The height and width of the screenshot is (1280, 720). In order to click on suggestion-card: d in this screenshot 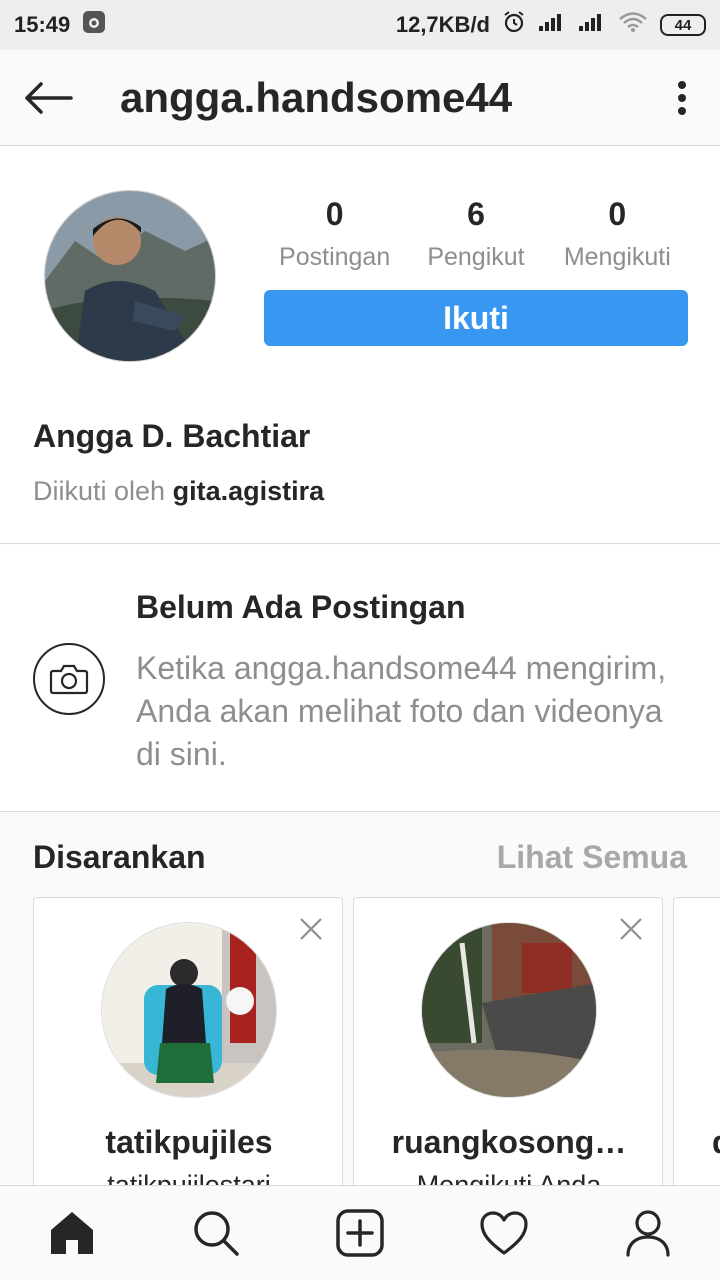, I will do `click(696, 1041)`.